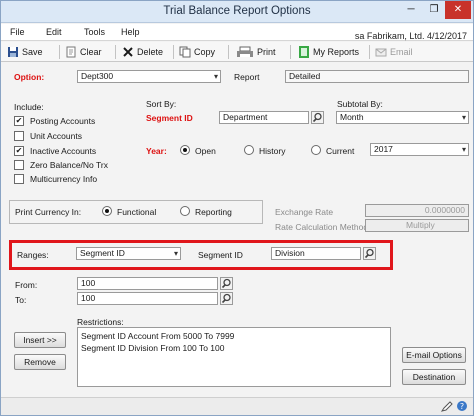 The width and height of the screenshot is (474, 416). Describe the element at coordinates (256, 52) in the screenshot. I see `print-button: Print` at that location.